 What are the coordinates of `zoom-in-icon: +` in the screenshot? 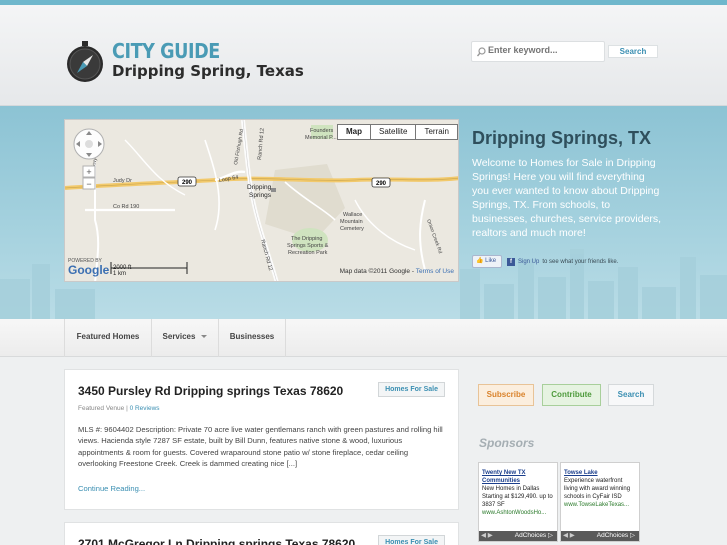 It's located at (88, 172).